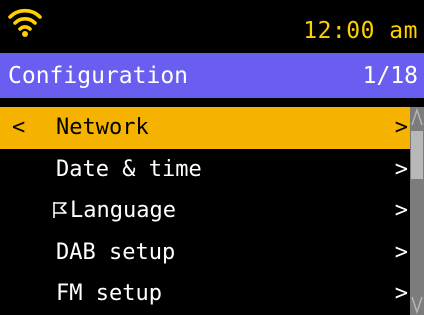  What do you see at coordinates (60, 210) in the screenshot?
I see `flag-icon` at bounding box center [60, 210].